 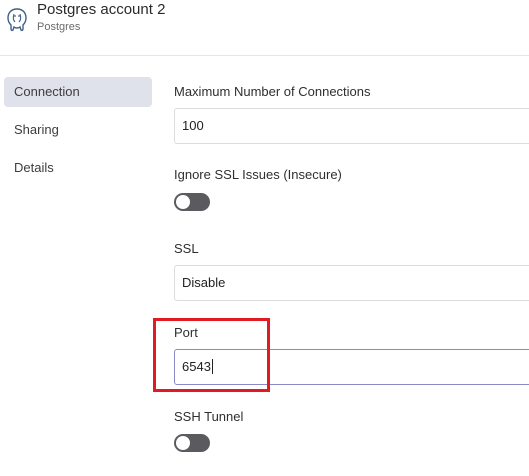 I want to click on postgres-elephant-icon, so click(x=17, y=20).